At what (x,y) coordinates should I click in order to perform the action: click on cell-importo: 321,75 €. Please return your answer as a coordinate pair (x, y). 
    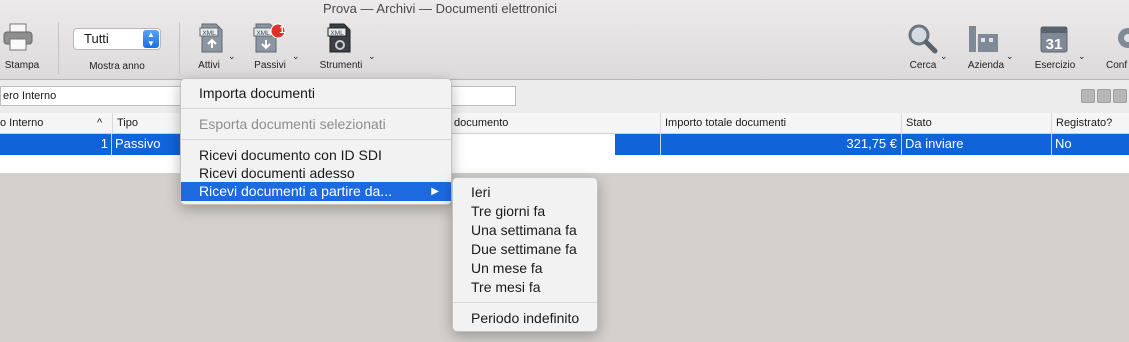
    Looking at the image, I should click on (871, 143).